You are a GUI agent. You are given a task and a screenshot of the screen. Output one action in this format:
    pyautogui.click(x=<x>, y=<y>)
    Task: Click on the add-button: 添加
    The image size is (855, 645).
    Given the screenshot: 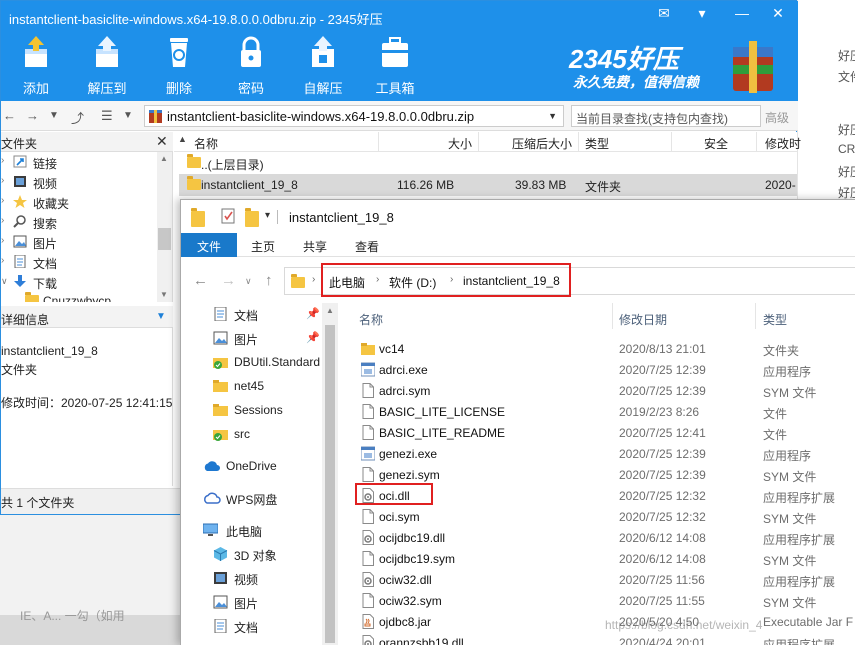 What is the action you would take?
    pyautogui.click(x=36, y=66)
    